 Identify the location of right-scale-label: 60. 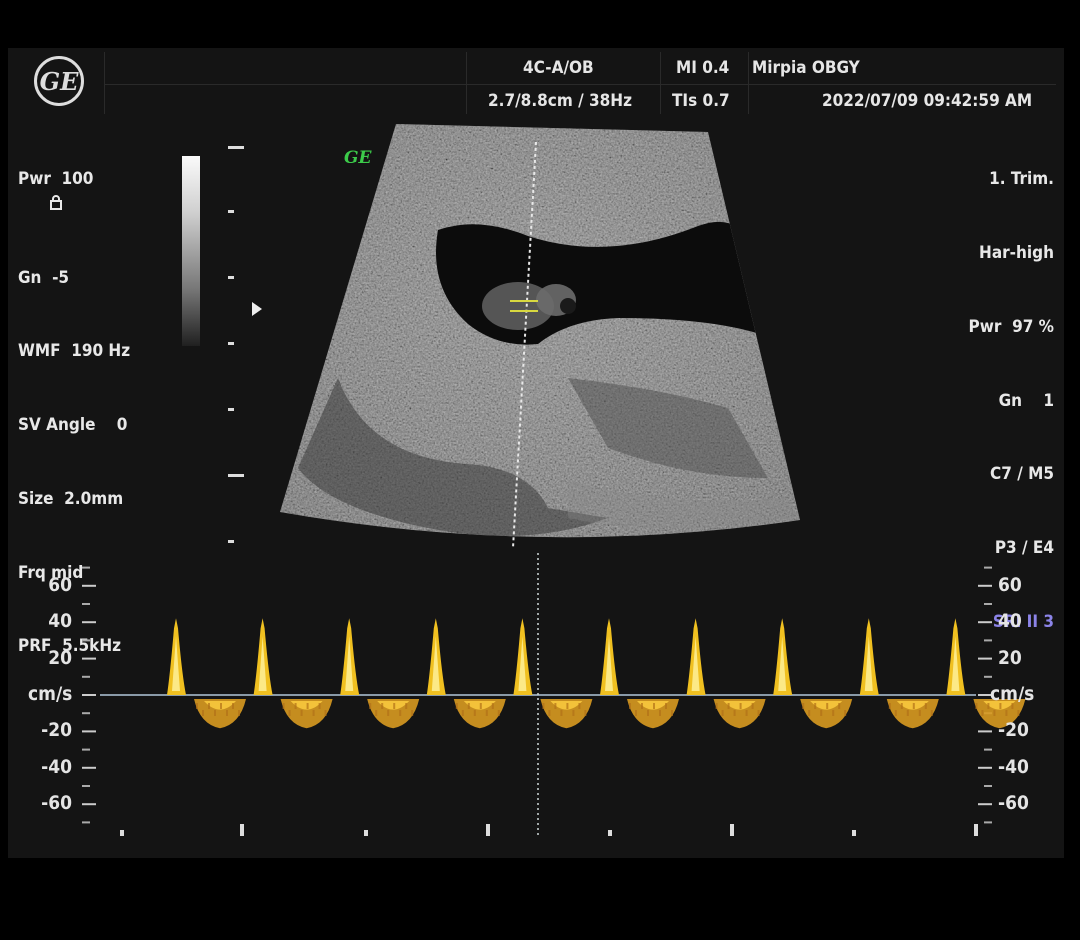
(1010, 584).